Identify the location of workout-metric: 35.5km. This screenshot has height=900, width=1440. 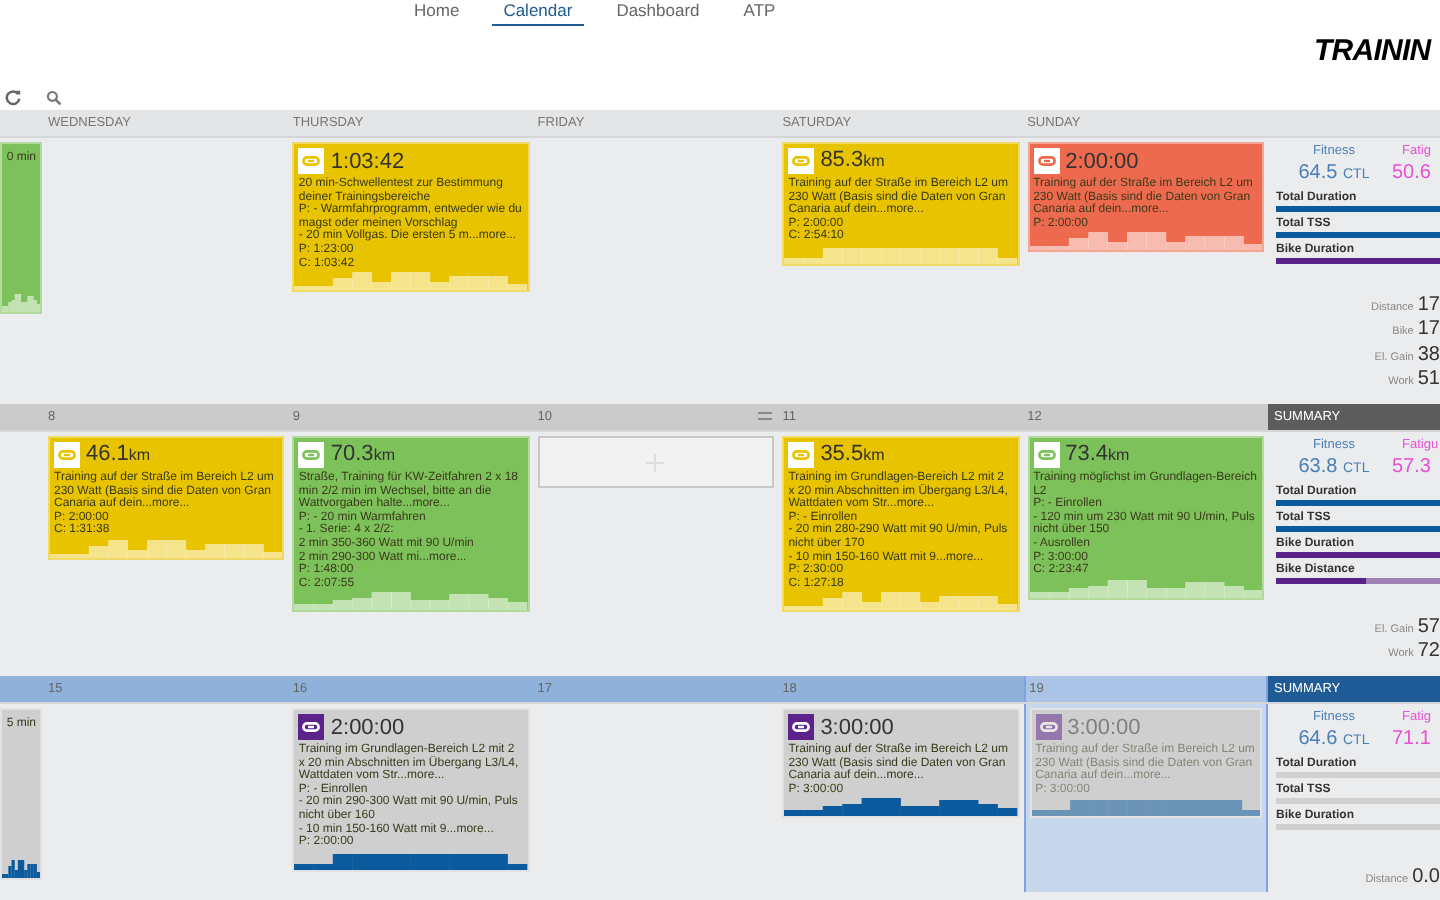
(852, 455).